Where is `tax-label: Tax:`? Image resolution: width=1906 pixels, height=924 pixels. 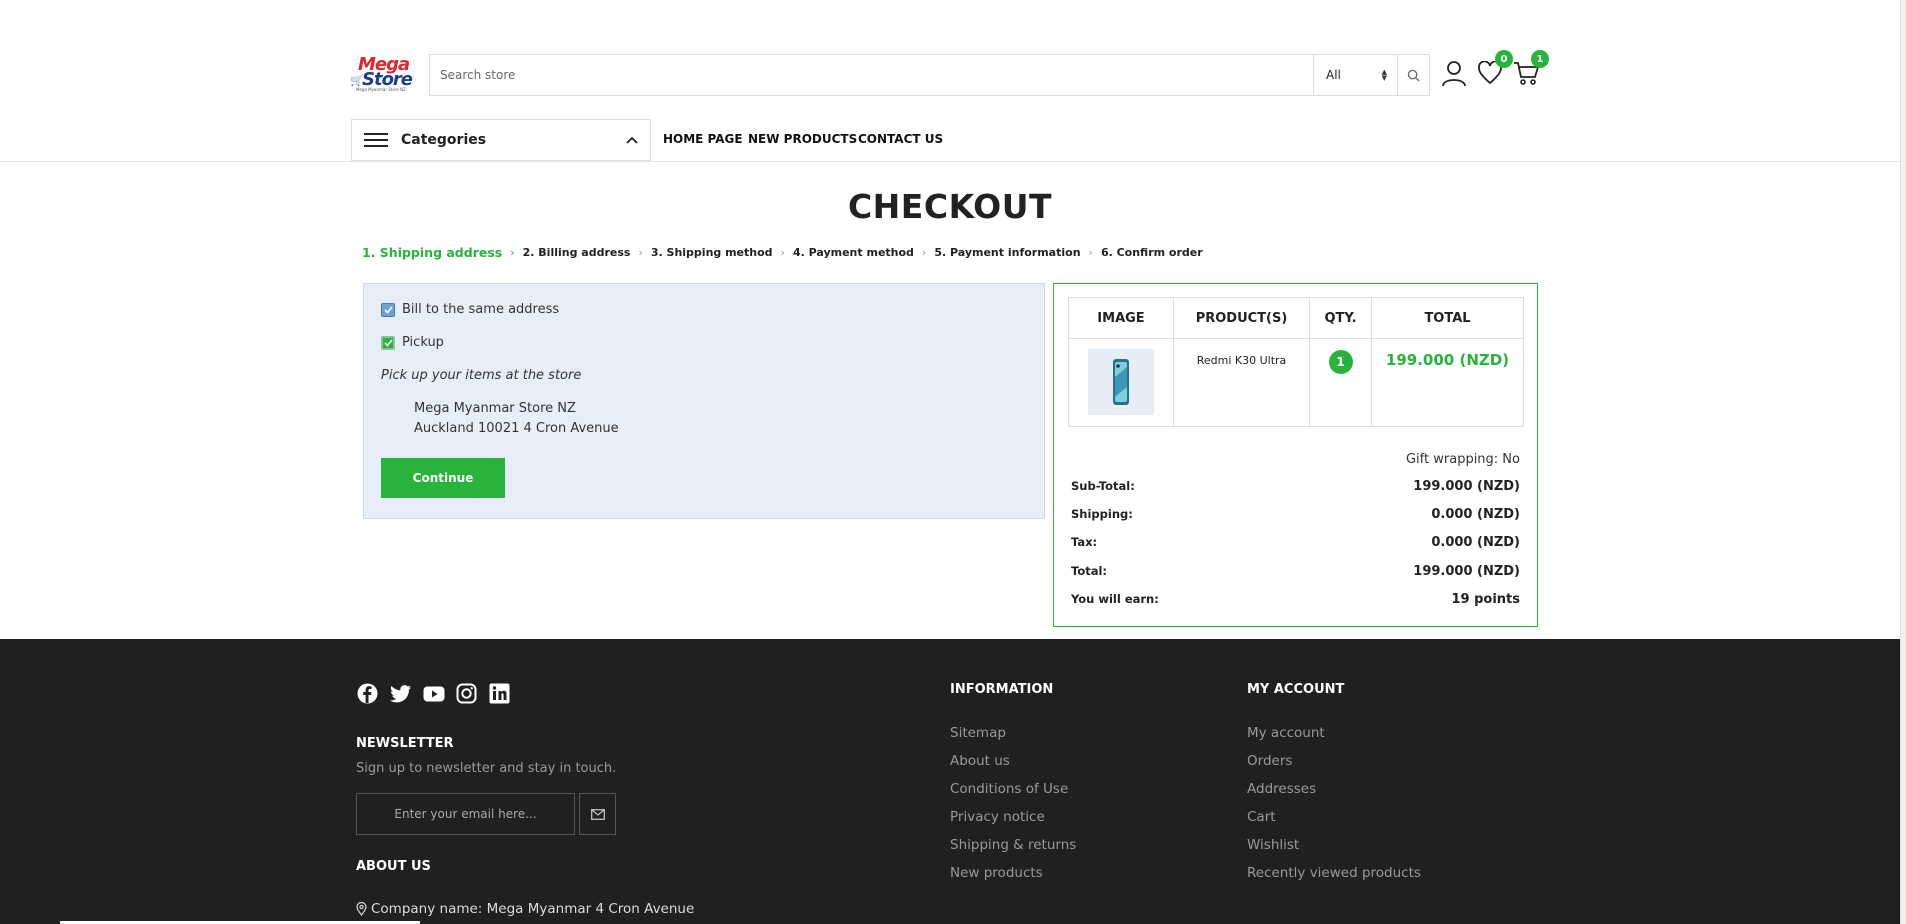 tax-label: Tax: is located at coordinates (1084, 542).